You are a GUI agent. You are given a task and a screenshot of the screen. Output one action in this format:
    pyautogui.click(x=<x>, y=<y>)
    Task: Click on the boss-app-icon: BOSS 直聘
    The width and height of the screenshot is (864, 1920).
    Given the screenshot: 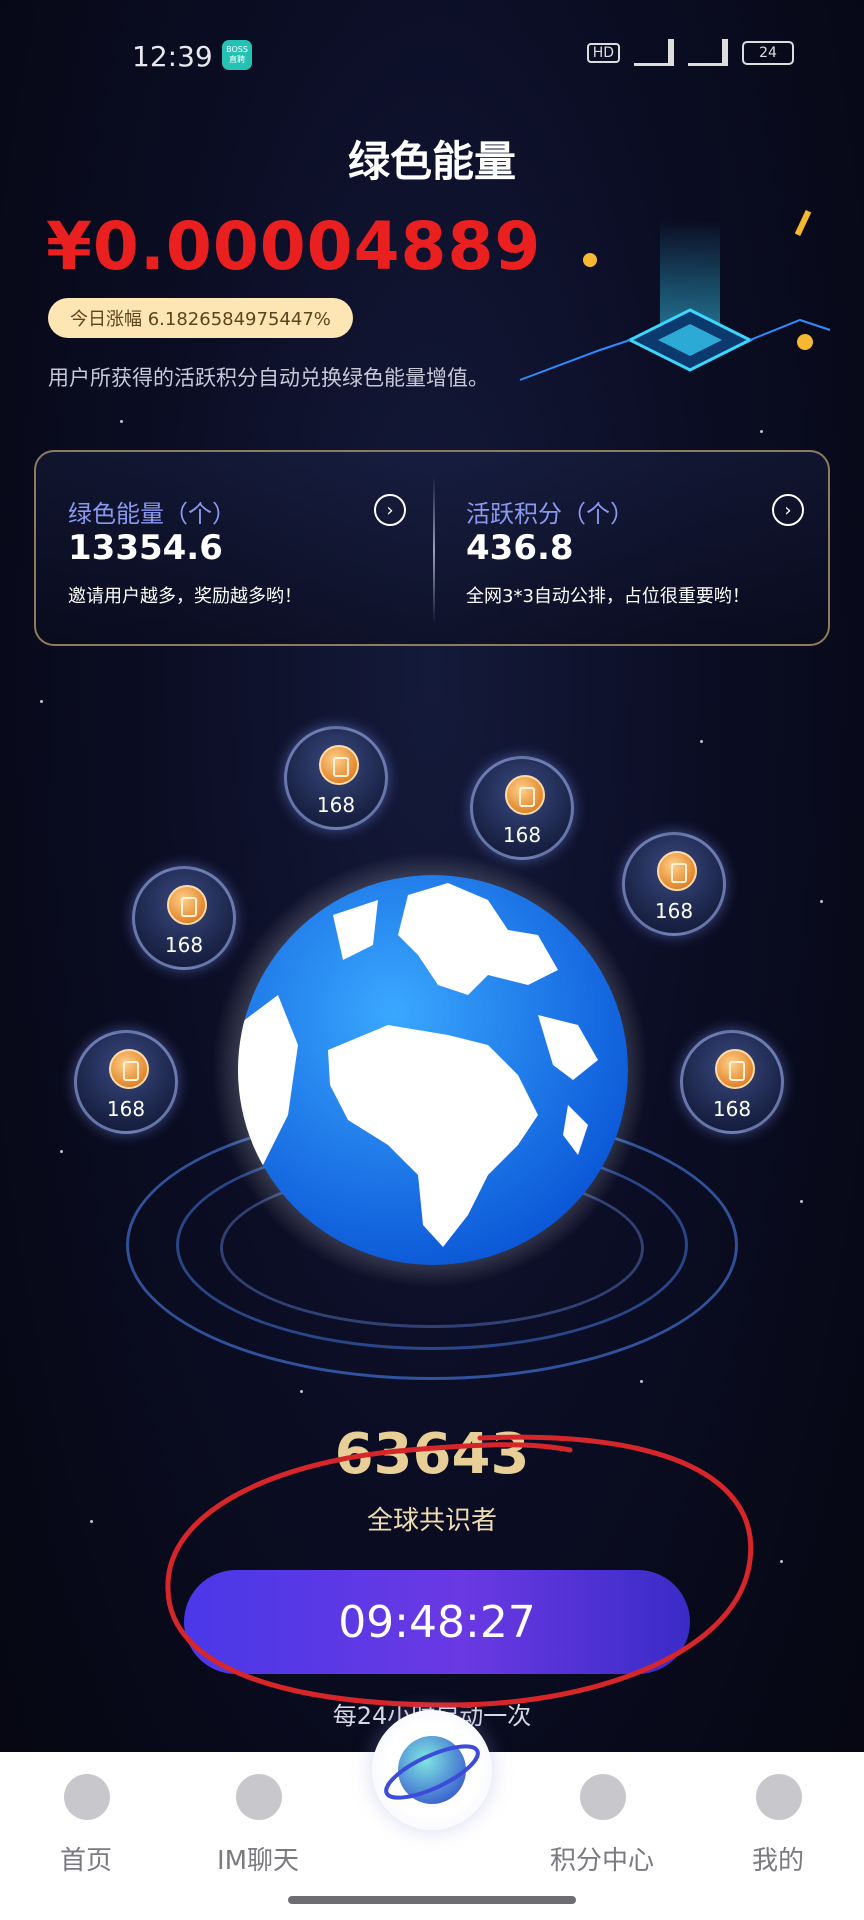 What is the action you would take?
    pyautogui.click(x=237, y=55)
    